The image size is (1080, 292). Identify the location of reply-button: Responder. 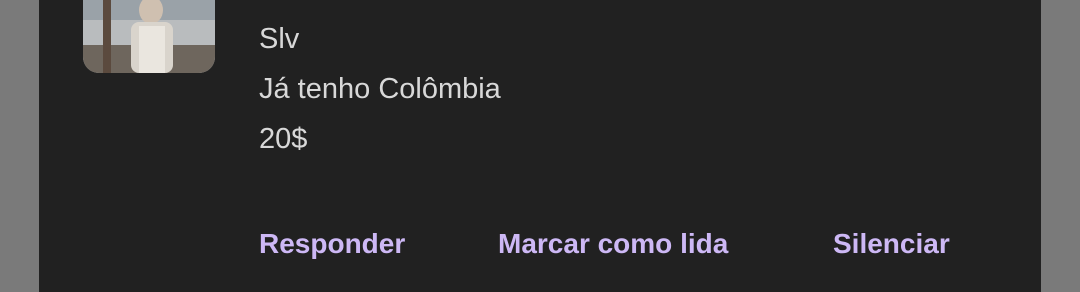
(332, 244).